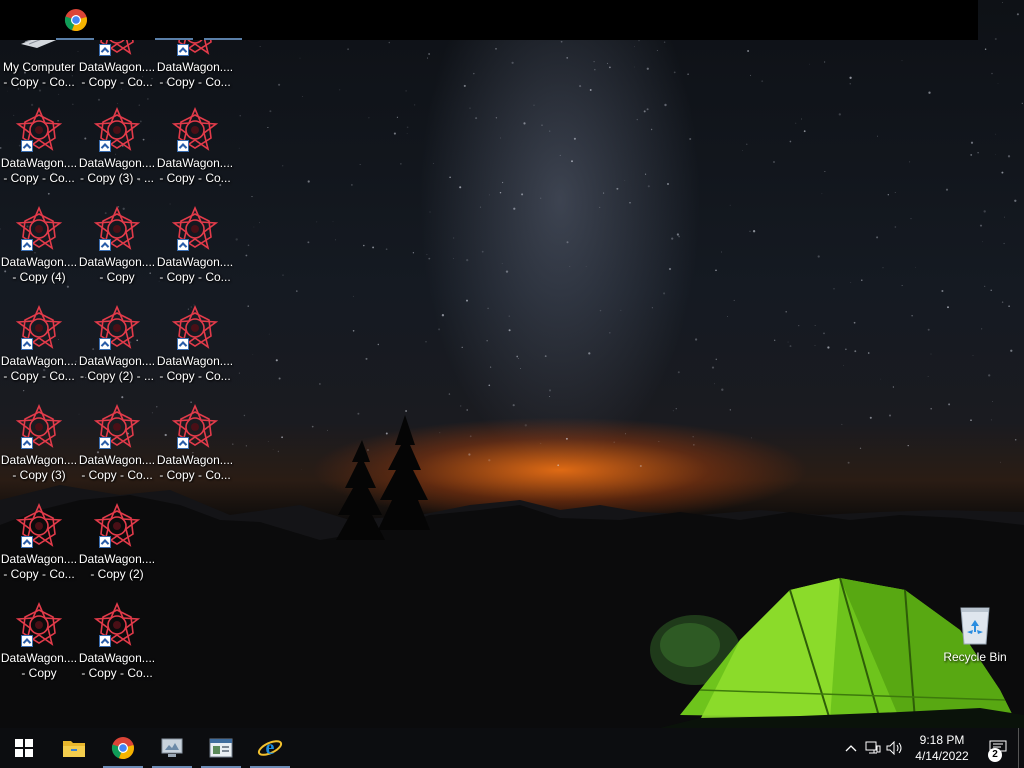 Image resolution: width=1024 pixels, height=768 pixels. I want to click on desktop-icon-label-second-line: - Copy (3), so click(39, 475).